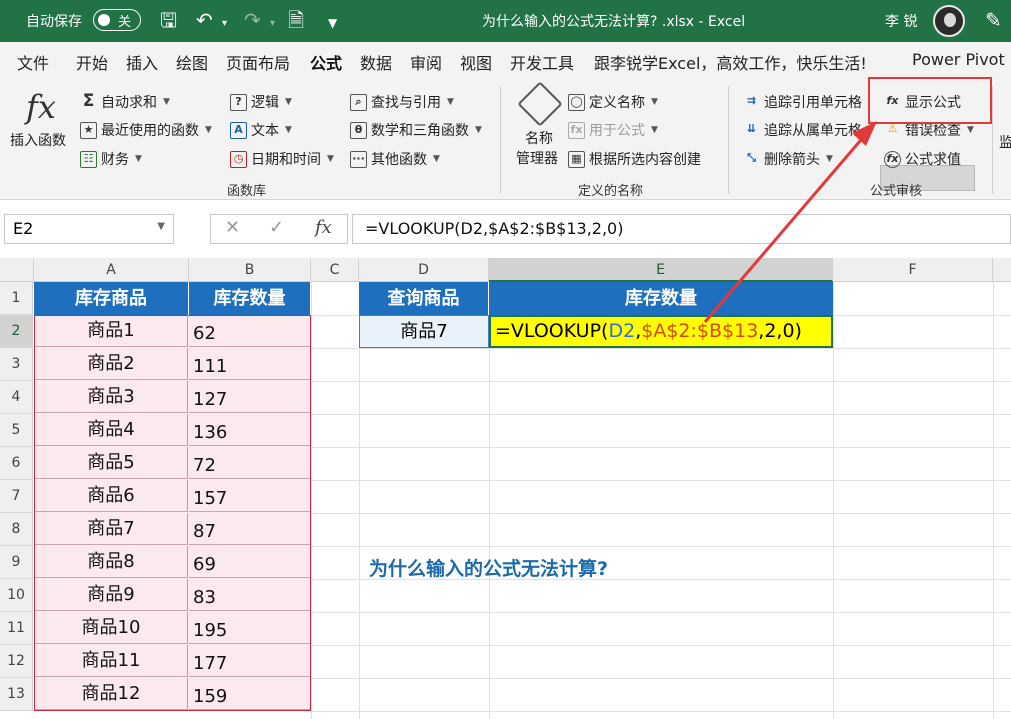 The height and width of the screenshot is (719, 1011). I want to click on row-header-5: 5, so click(16, 430).